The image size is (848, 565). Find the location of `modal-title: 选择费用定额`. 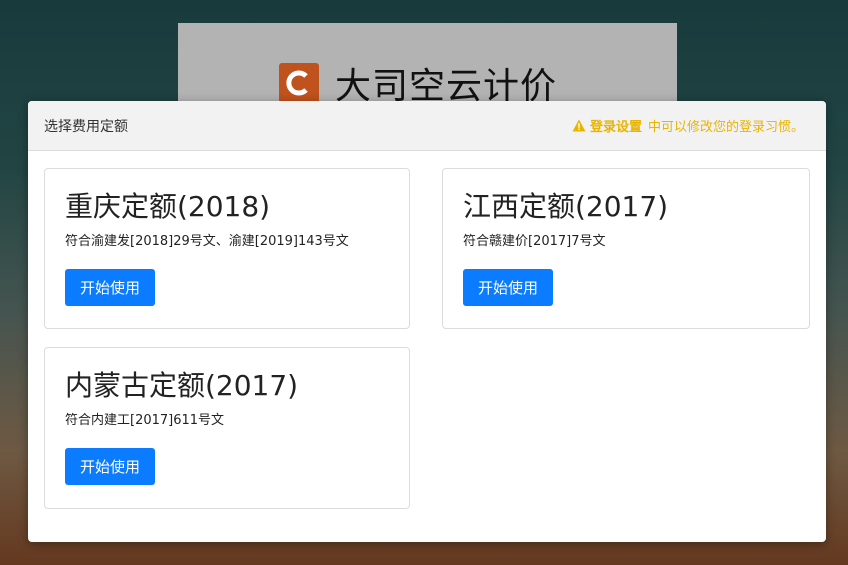

modal-title: 选择费用定额 is located at coordinates (86, 126).